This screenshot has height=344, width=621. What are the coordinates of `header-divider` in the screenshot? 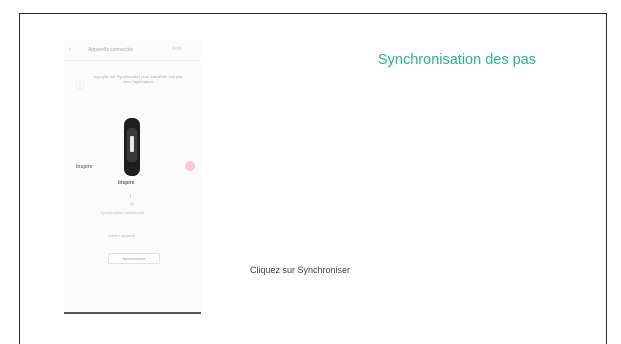 It's located at (132, 60).